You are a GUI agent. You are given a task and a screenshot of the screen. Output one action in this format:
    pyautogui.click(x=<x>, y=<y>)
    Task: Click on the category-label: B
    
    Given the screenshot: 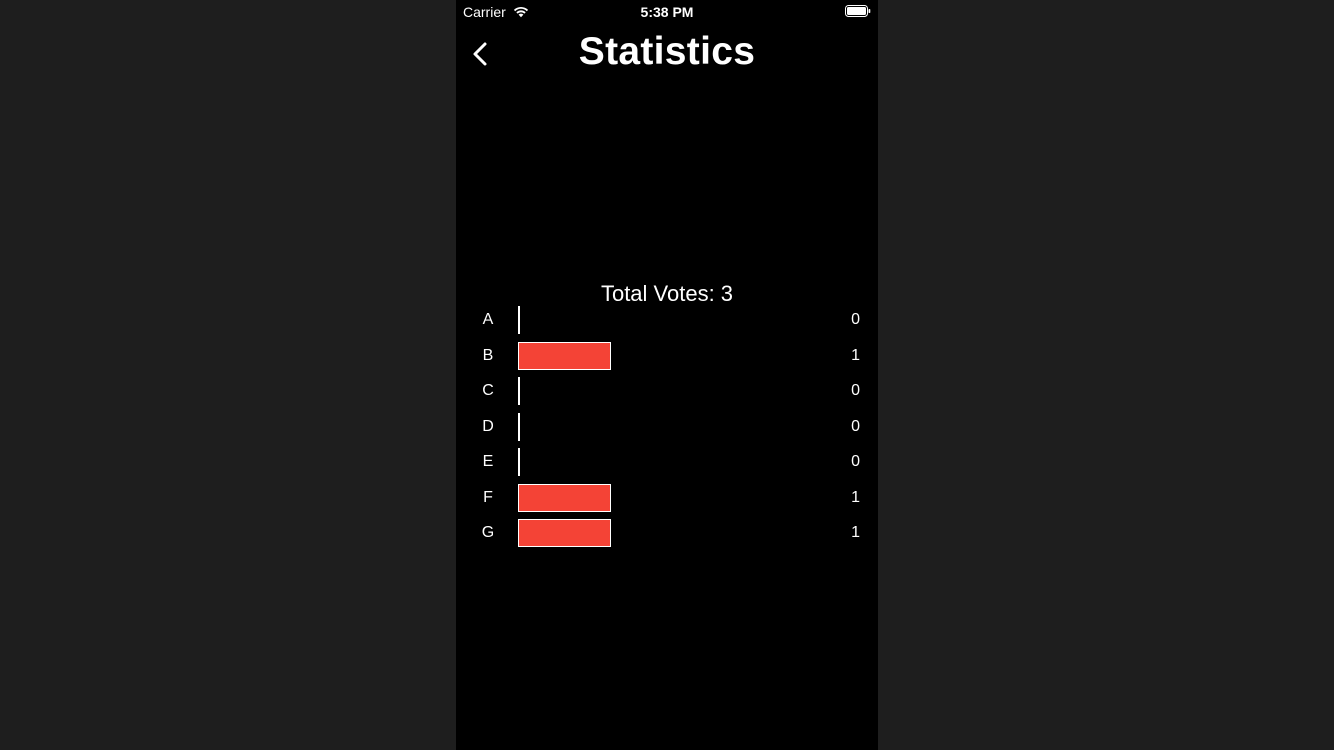 What is the action you would take?
    pyautogui.click(x=488, y=355)
    